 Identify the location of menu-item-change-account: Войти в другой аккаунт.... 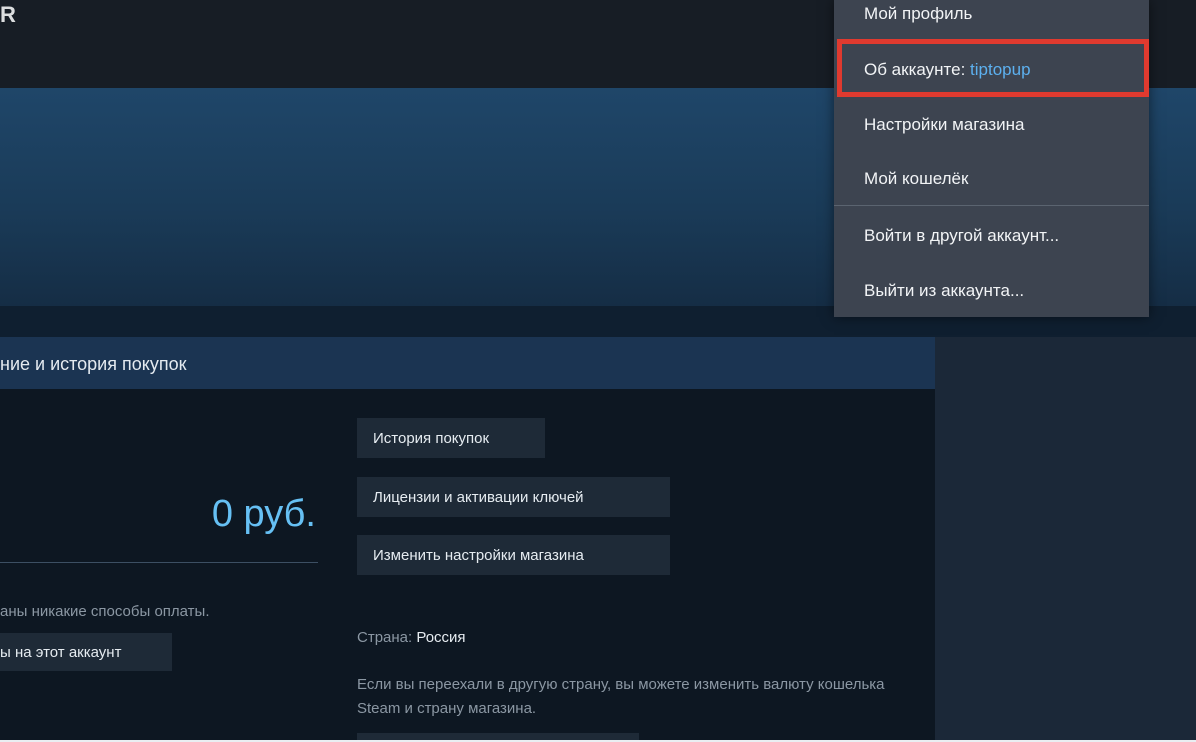
(991, 236).